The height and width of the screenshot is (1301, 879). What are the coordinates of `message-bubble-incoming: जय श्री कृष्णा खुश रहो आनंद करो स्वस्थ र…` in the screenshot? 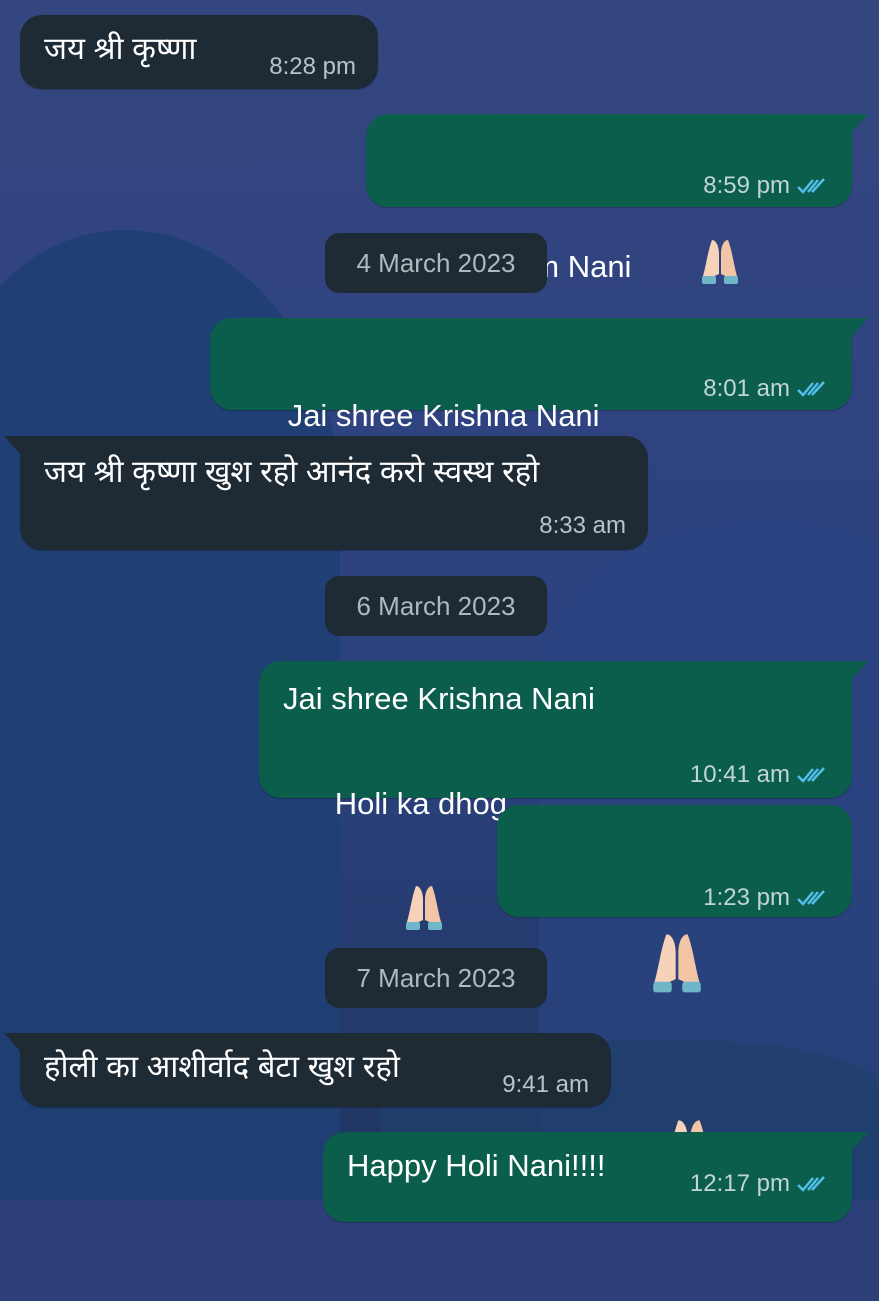 It's located at (326, 493).